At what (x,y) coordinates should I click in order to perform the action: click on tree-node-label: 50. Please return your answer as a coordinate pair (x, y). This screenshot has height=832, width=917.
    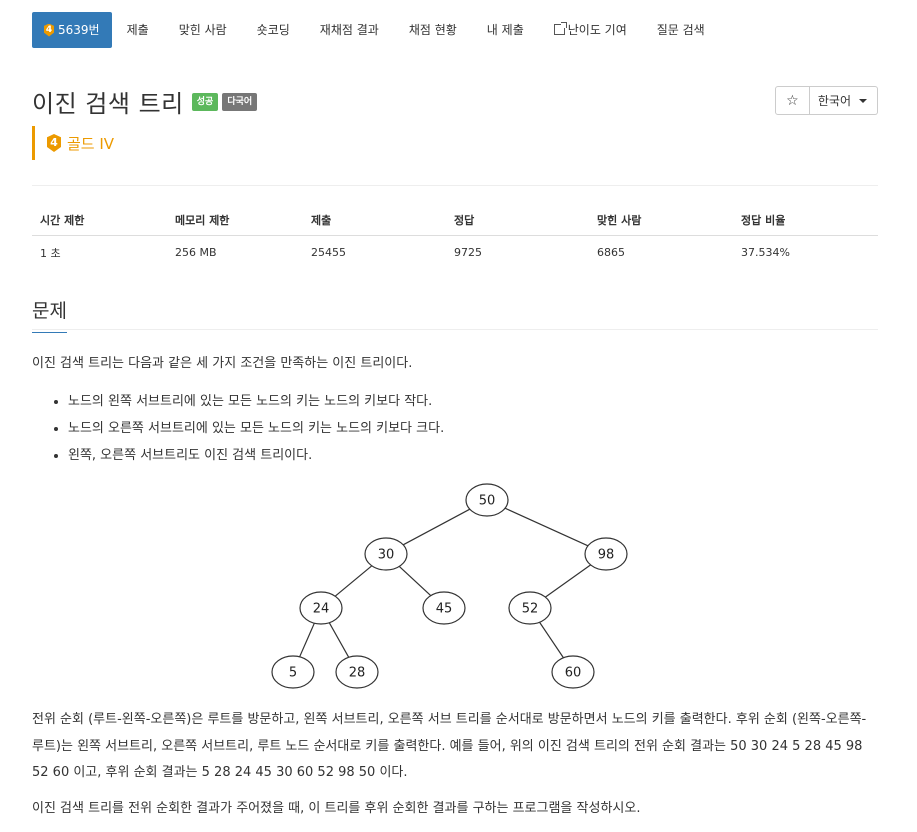
    Looking at the image, I should click on (487, 501).